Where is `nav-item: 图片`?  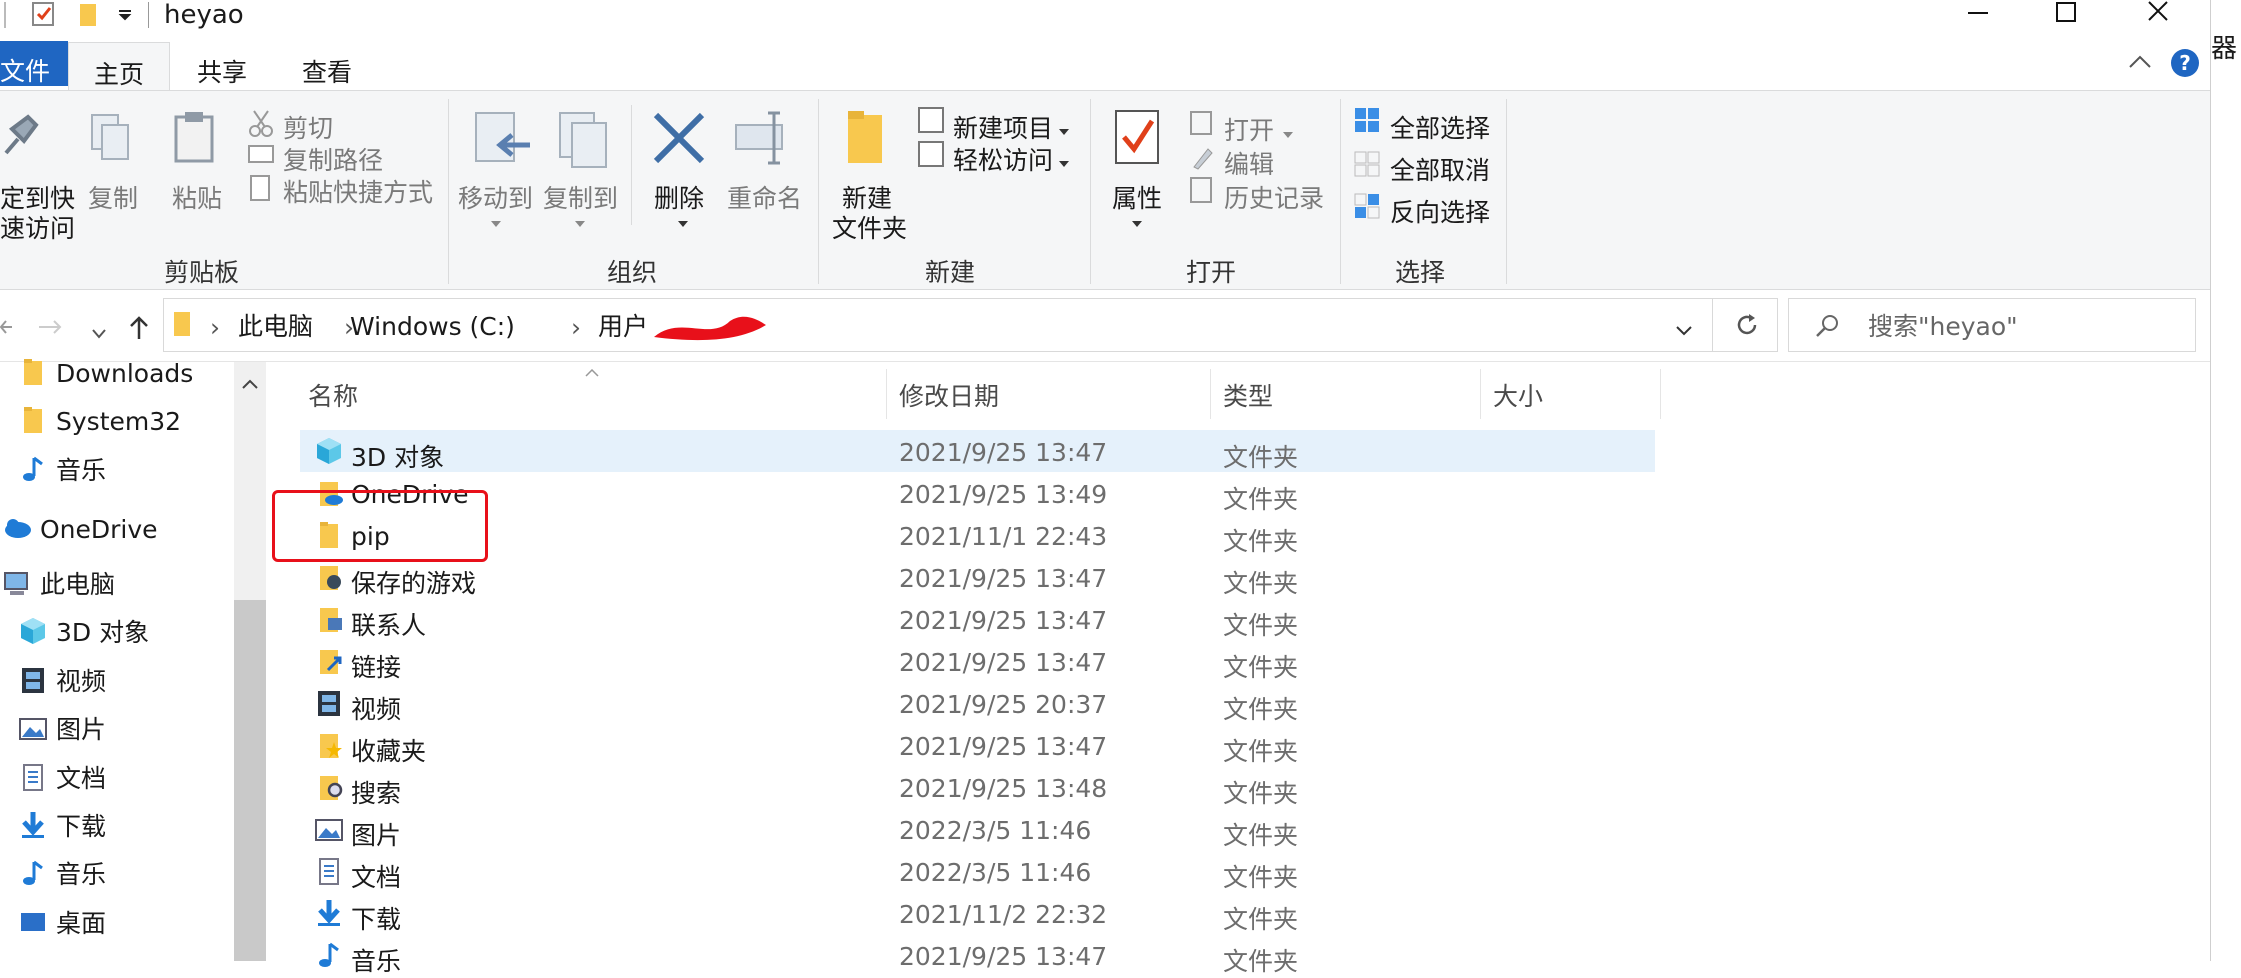 nav-item: 图片 is located at coordinates (115, 727).